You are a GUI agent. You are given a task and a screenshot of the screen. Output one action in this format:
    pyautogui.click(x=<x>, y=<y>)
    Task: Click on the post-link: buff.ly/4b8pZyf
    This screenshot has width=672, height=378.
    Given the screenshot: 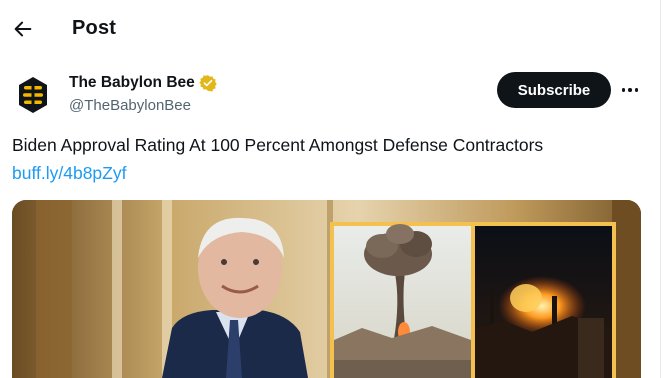 What is the action you would take?
    pyautogui.click(x=69, y=173)
    